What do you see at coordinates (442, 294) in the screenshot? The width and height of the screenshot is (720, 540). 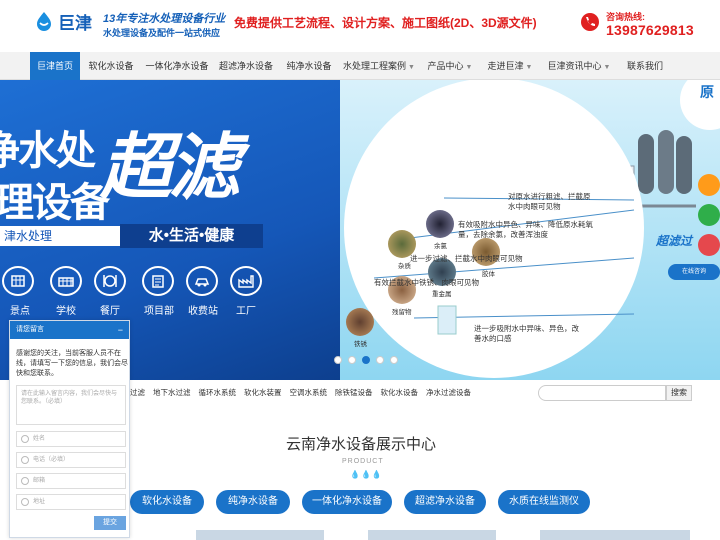 I see `heavy-metal-label: 重金属` at bounding box center [442, 294].